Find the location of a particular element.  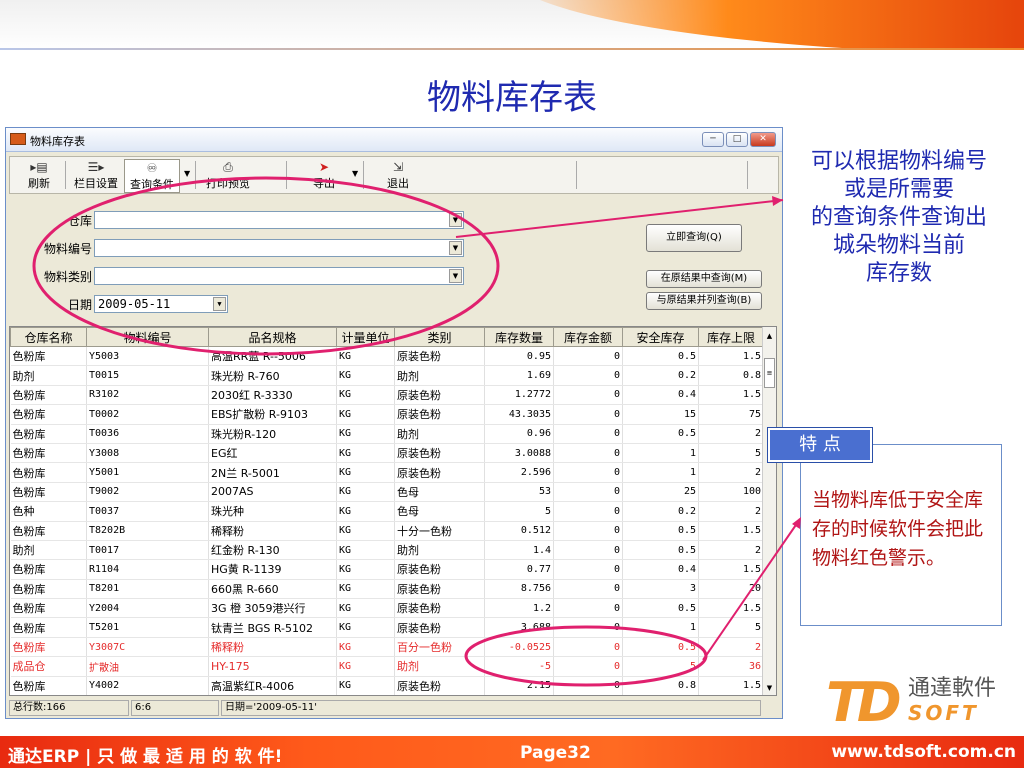

scroll-down-icon: ▼ is located at coordinates (769, 688).